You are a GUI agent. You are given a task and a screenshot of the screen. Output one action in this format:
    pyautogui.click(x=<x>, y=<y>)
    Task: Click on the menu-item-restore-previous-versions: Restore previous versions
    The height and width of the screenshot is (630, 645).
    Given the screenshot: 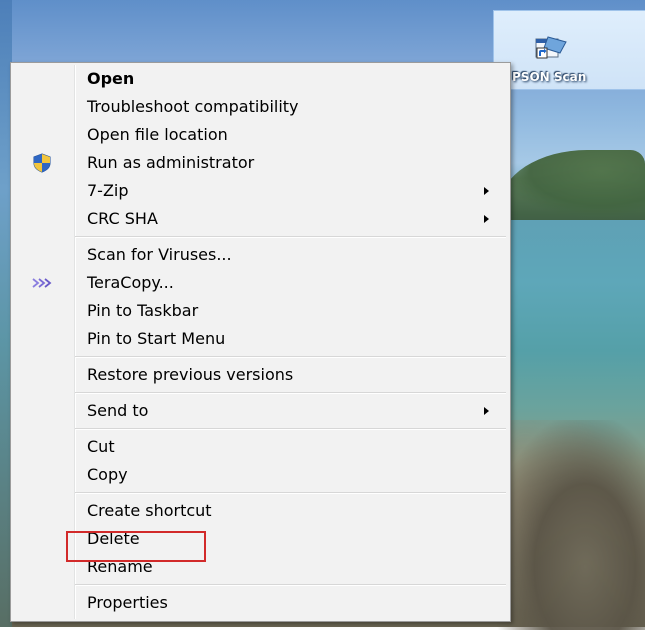 What is the action you would take?
    pyautogui.click(x=260, y=374)
    